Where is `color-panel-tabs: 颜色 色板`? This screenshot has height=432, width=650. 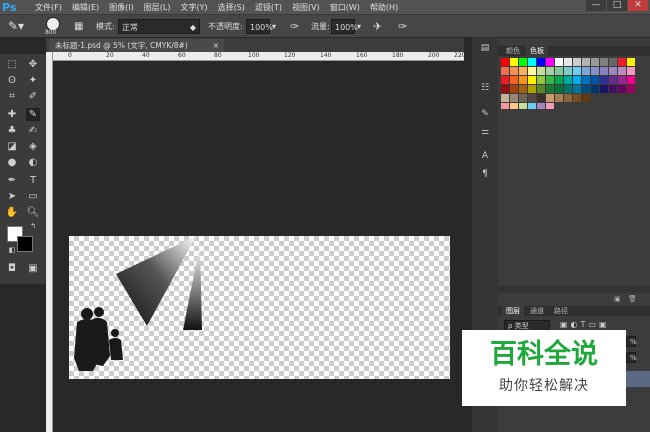 color-panel-tabs: 颜色 色板 is located at coordinates (574, 51).